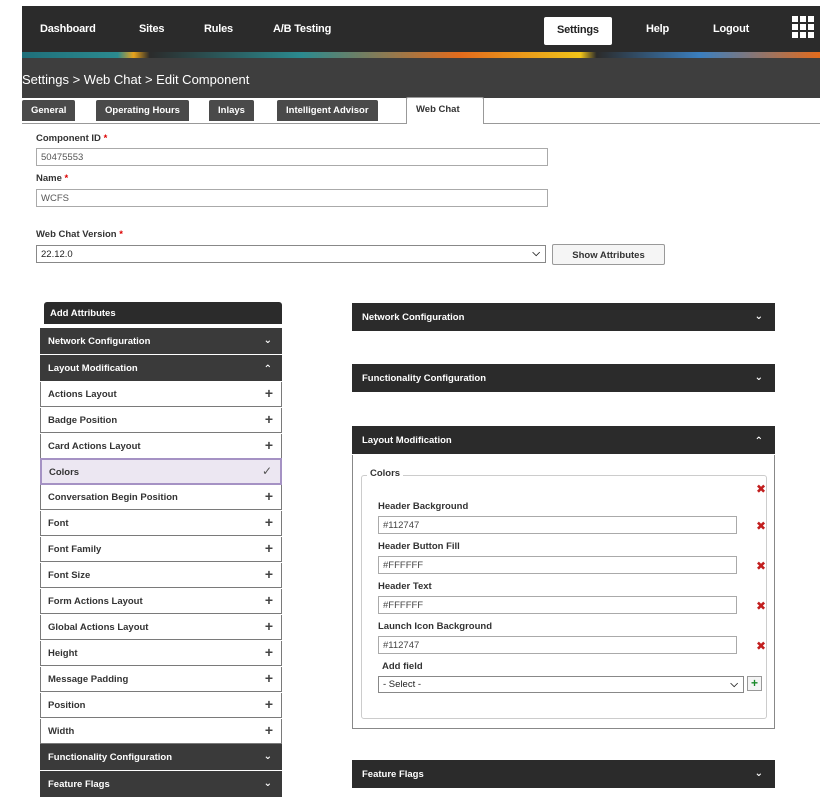 Image resolution: width=820 pixels, height=799 pixels. What do you see at coordinates (161, 705) in the screenshot?
I see `attr-position: Position +` at bounding box center [161, 705].